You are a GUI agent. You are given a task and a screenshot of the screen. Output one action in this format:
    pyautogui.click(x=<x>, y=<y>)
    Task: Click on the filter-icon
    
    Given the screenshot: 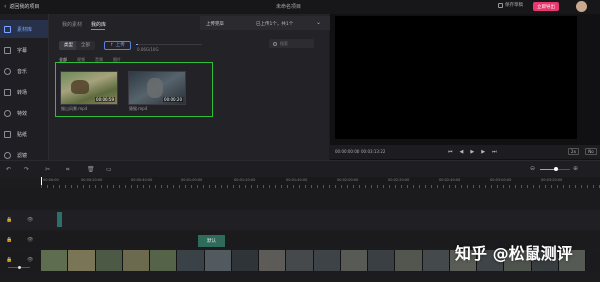 What is the action you would take?
    pyautogui.click(x=7, y=155)
    